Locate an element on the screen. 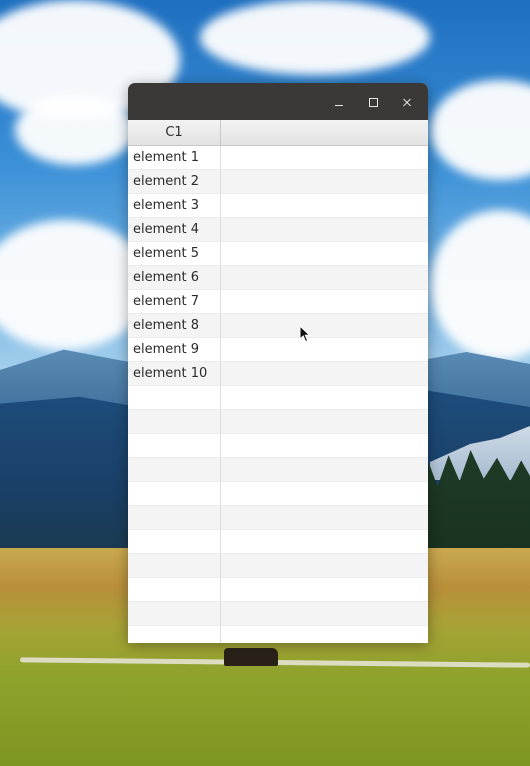  column-header-filler is located at coordinates (324, 132).